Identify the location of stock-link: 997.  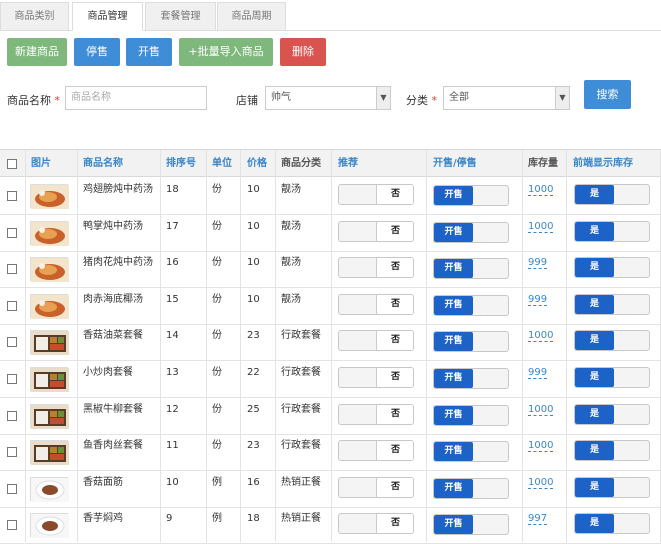
(538, 519).